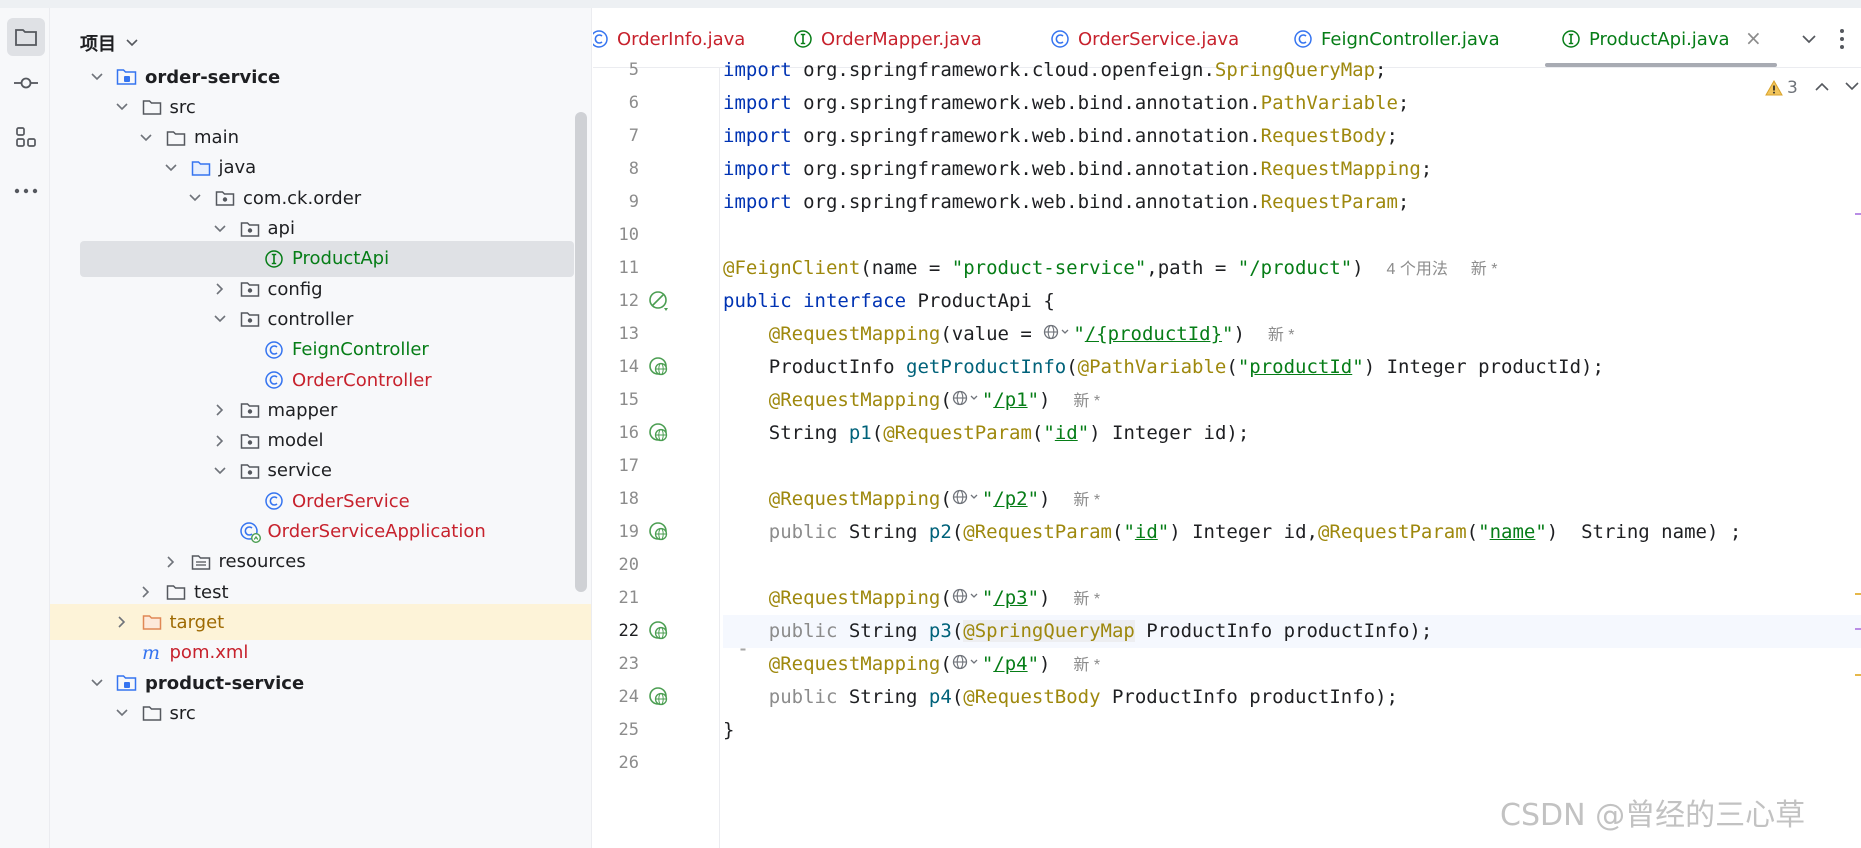  Describe the element at coordinates (1774, 88) in the screenshot. I see `warning-icon` at that location.